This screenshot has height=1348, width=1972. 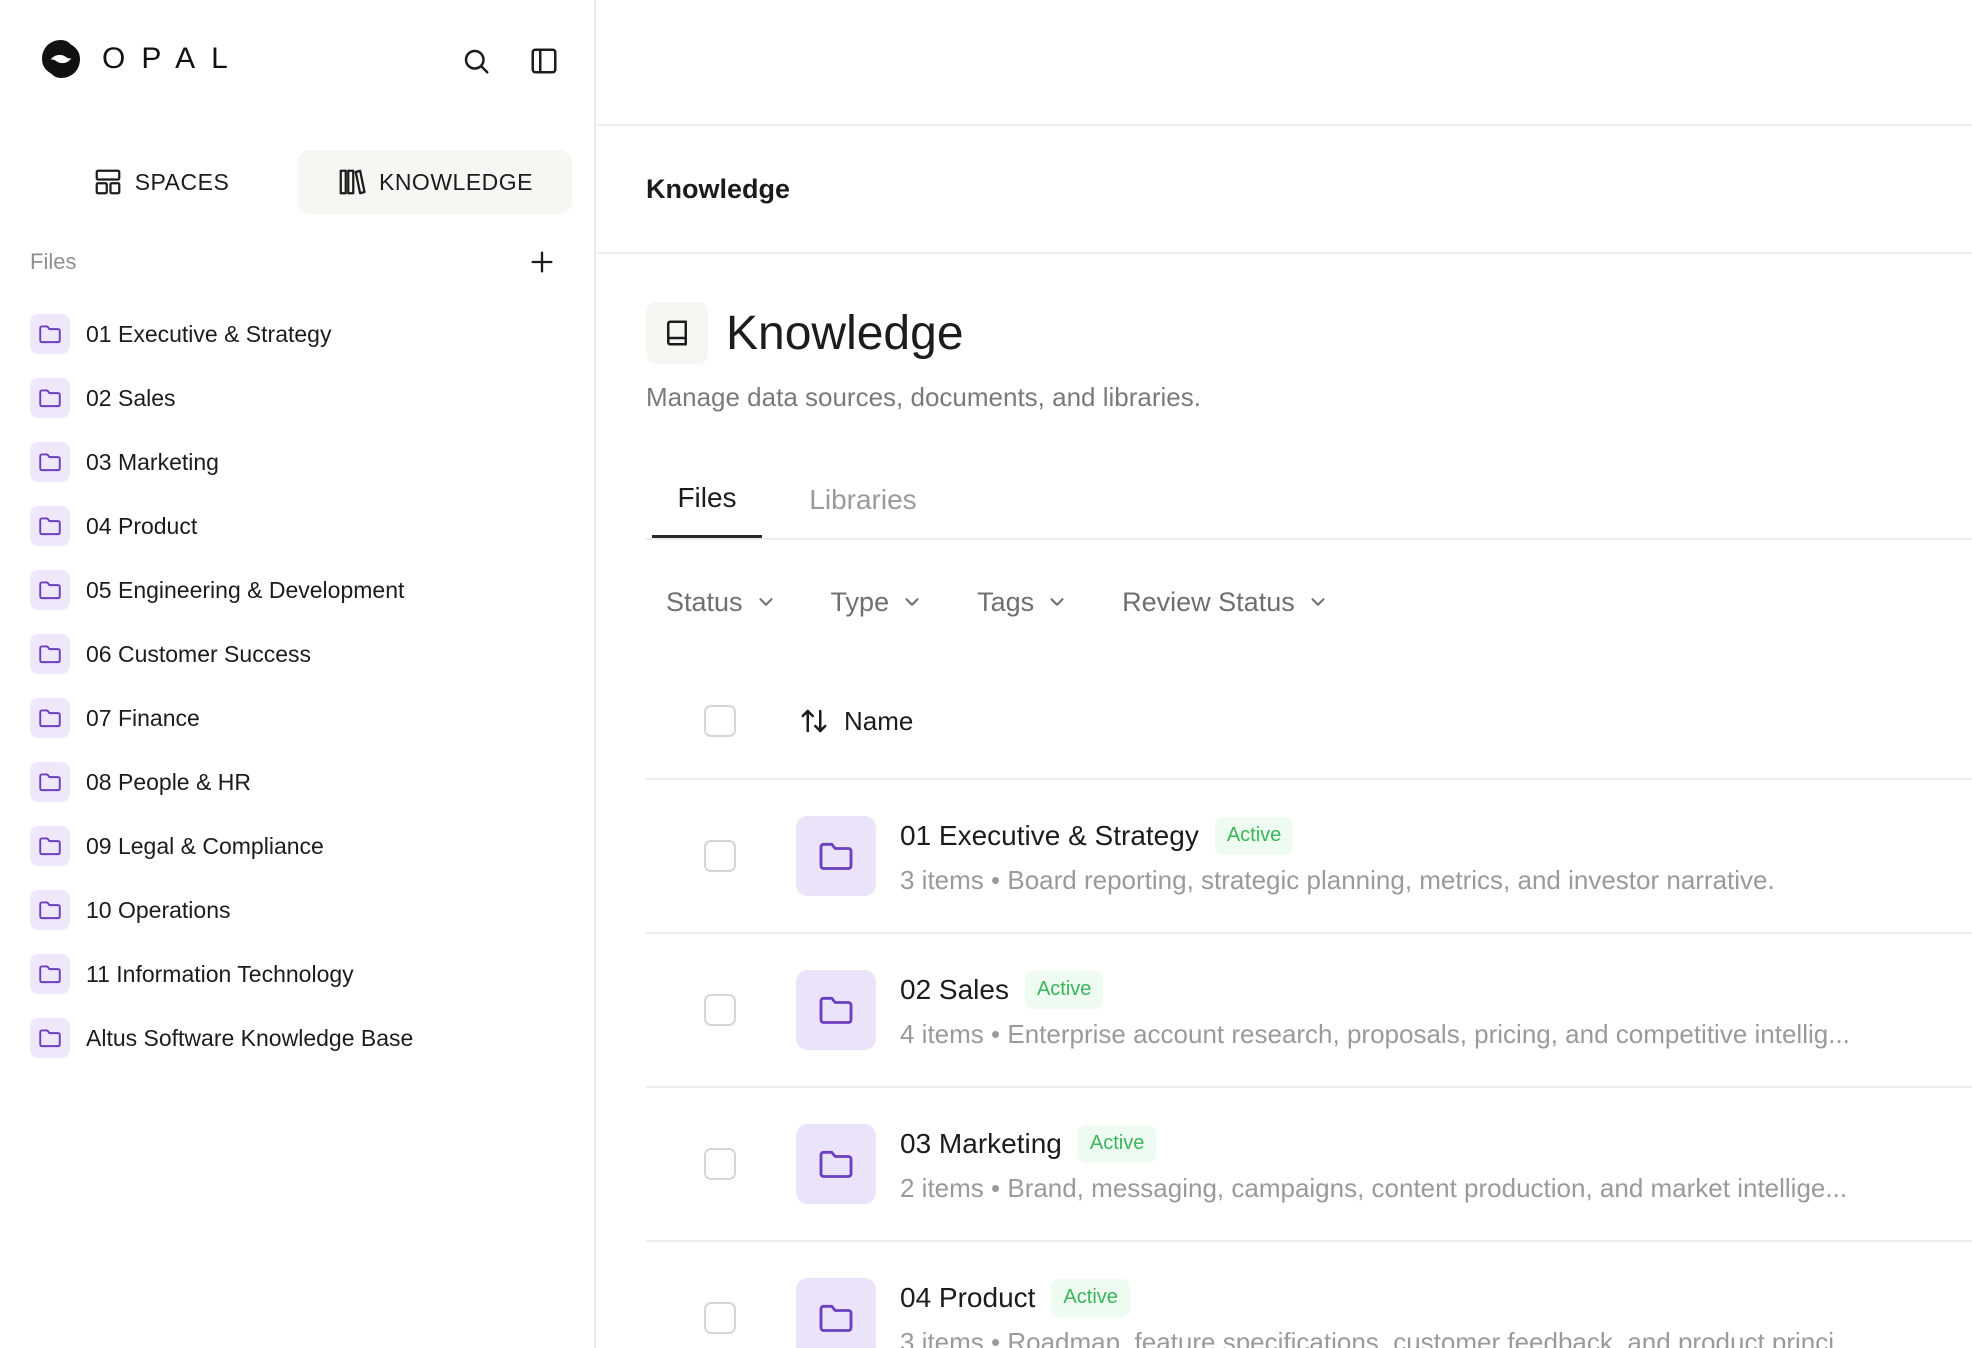 What do you see at coordinates (707, 499) in the screenshot?
I see `tab-files: Files` at bounding box center [707, 499].